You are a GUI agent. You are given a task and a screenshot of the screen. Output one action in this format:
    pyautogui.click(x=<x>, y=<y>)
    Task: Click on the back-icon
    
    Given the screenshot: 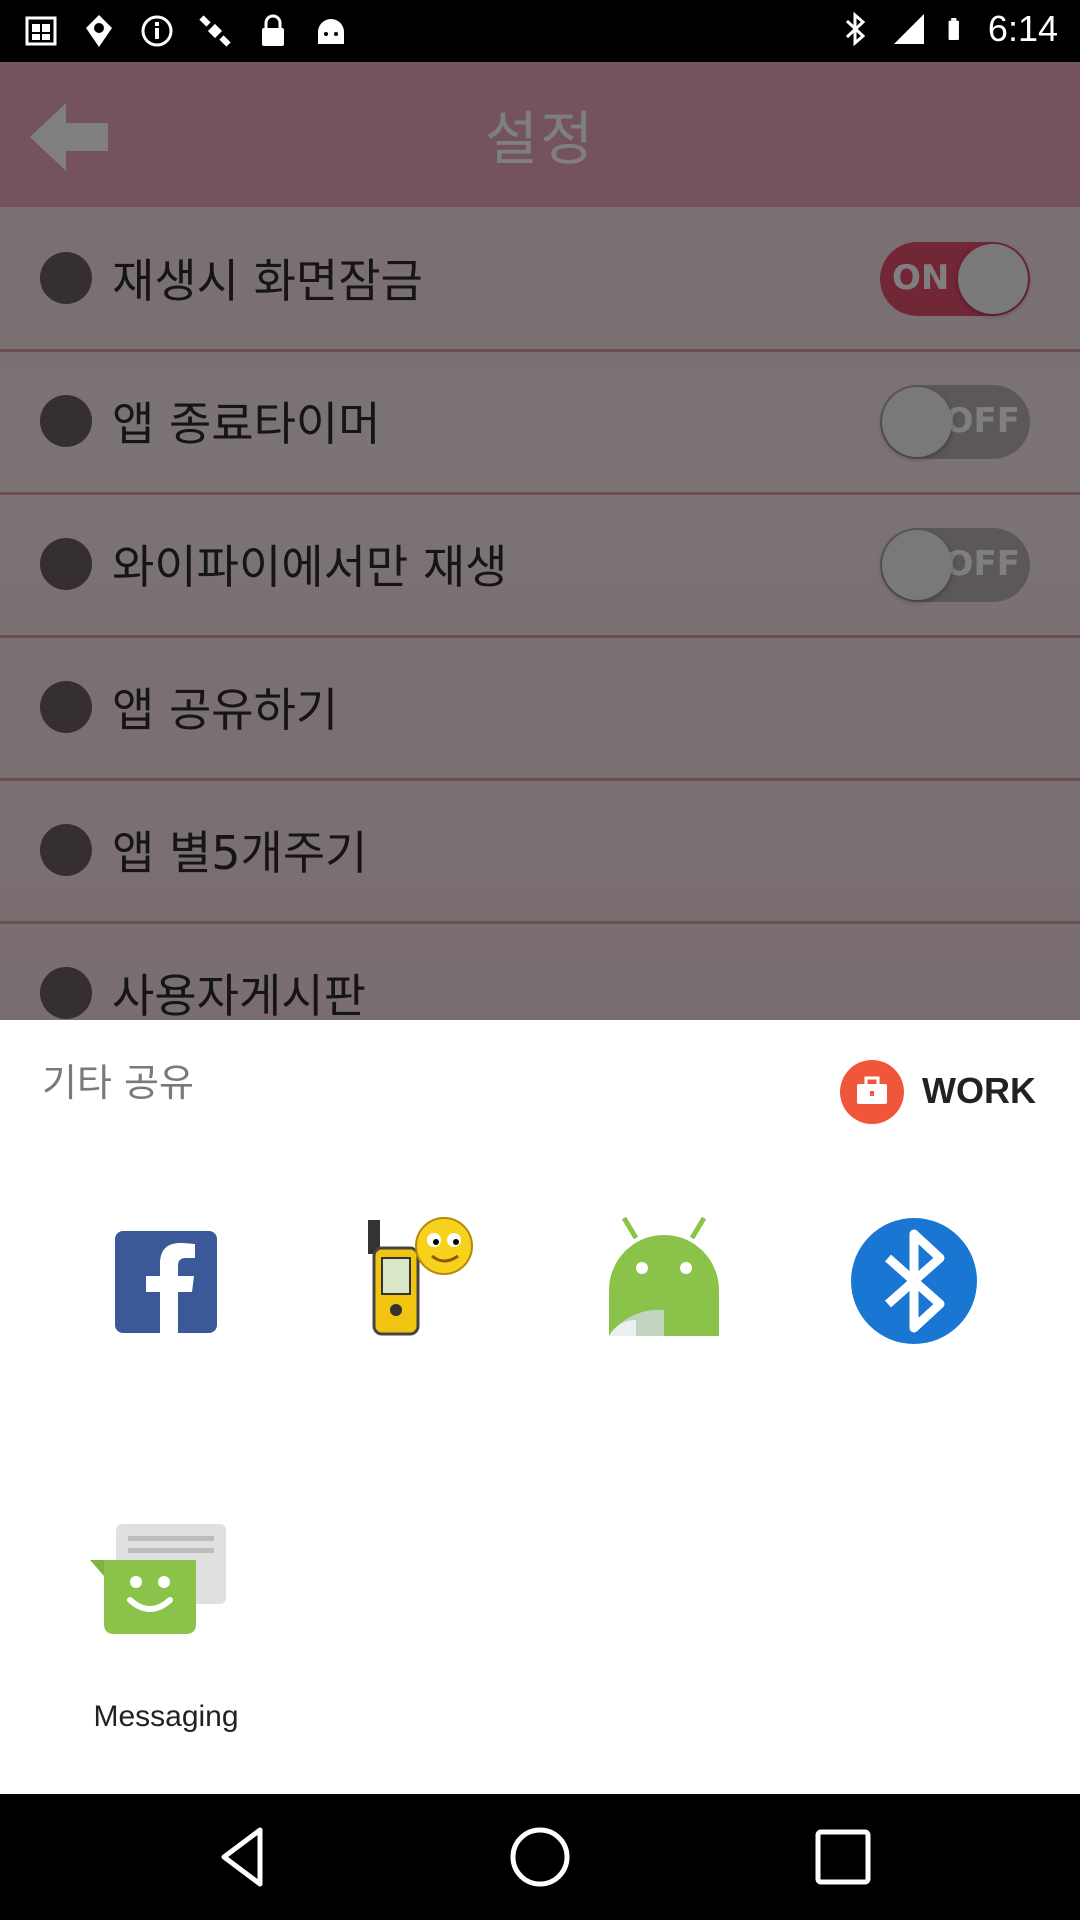 What is the action you would take?
    pyautogui.click(x=245, y=1857)
    